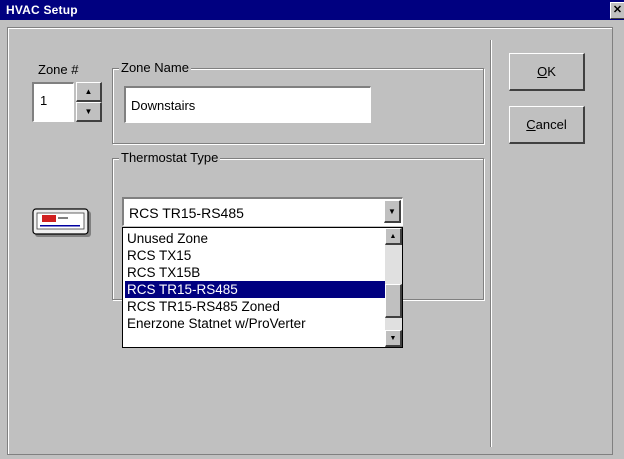  What do you see at coordinates (531, 124) in the screenshot?
I see `cancel-mnemonic: C` at bounding box center [531, 124].